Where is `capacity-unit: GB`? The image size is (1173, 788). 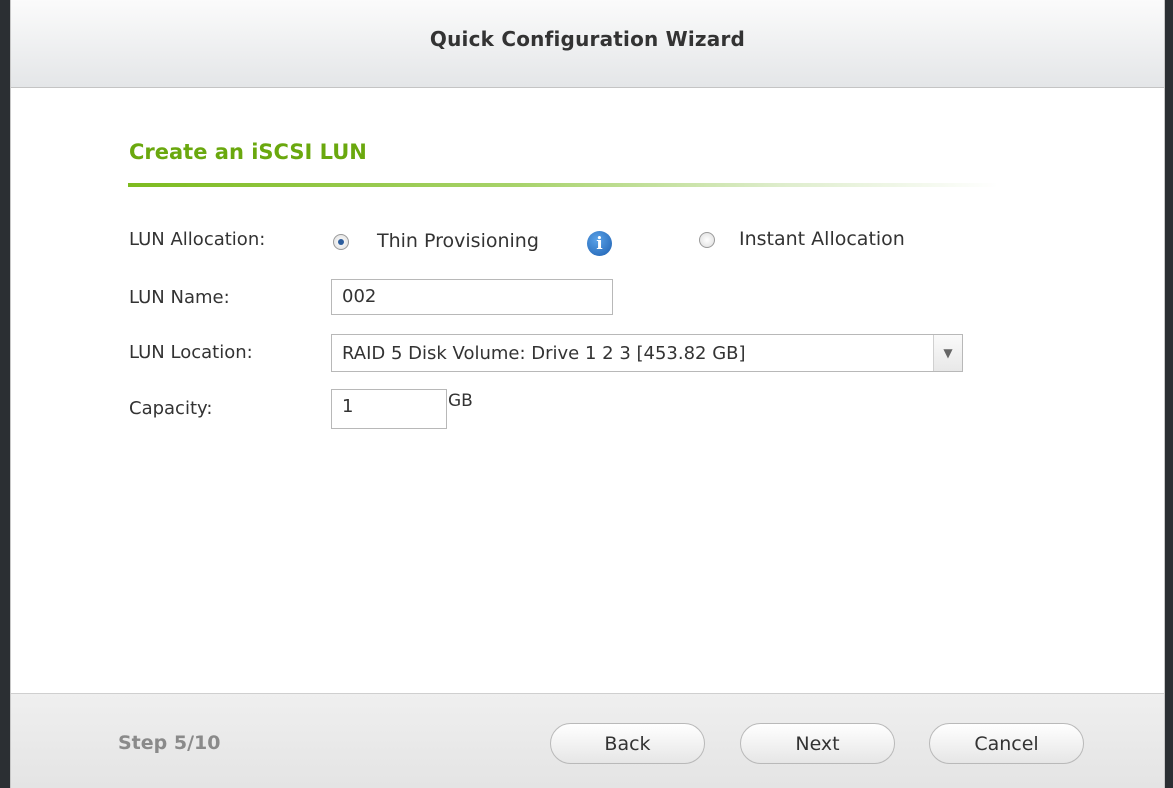
capacity-unit: GB is located at coordinates (460, 401).